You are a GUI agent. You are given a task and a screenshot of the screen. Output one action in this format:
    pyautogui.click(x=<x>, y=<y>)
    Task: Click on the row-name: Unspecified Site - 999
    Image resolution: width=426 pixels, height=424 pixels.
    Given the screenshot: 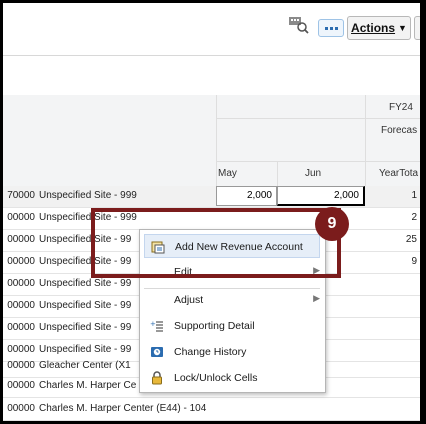 What is the action you would take?
    pyautogui.click(x=88, y=195)
    